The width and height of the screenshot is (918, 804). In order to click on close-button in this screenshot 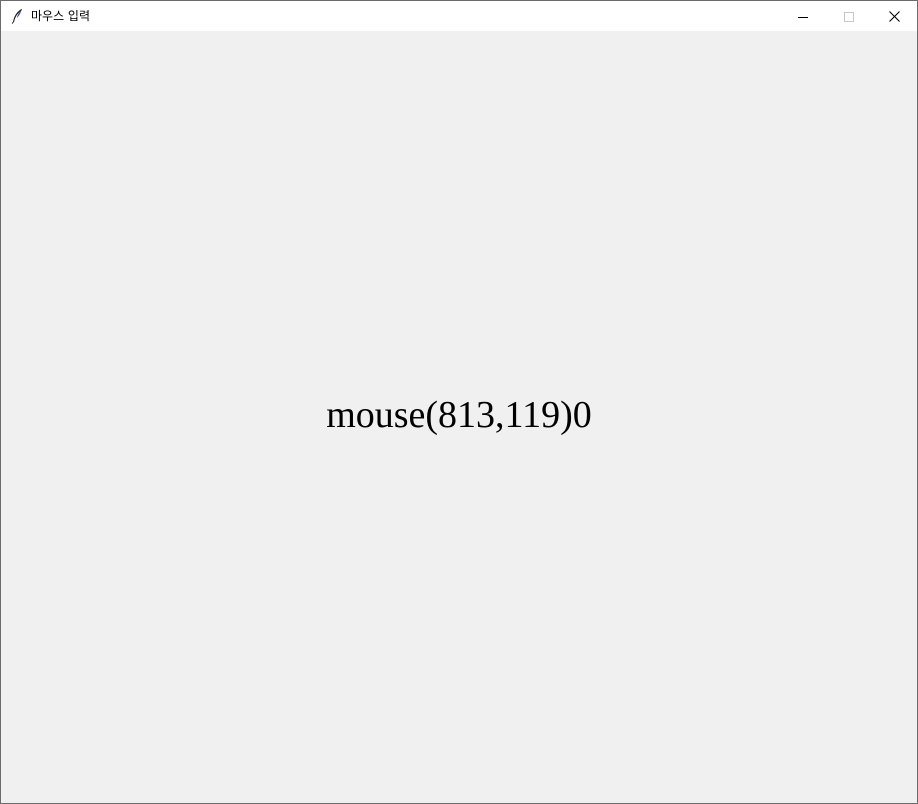, I will do `click(894, 16)`.